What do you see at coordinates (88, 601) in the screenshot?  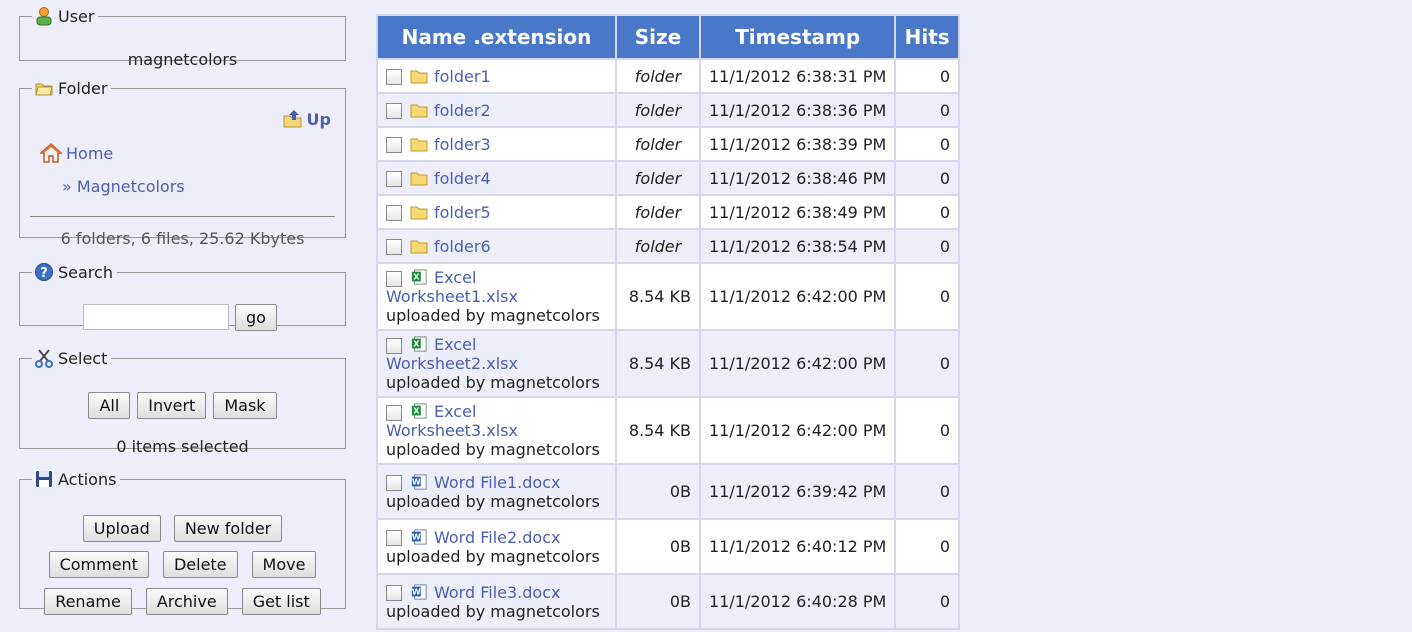 I see `rename-button: Rename` at bounding box center [88, 601].